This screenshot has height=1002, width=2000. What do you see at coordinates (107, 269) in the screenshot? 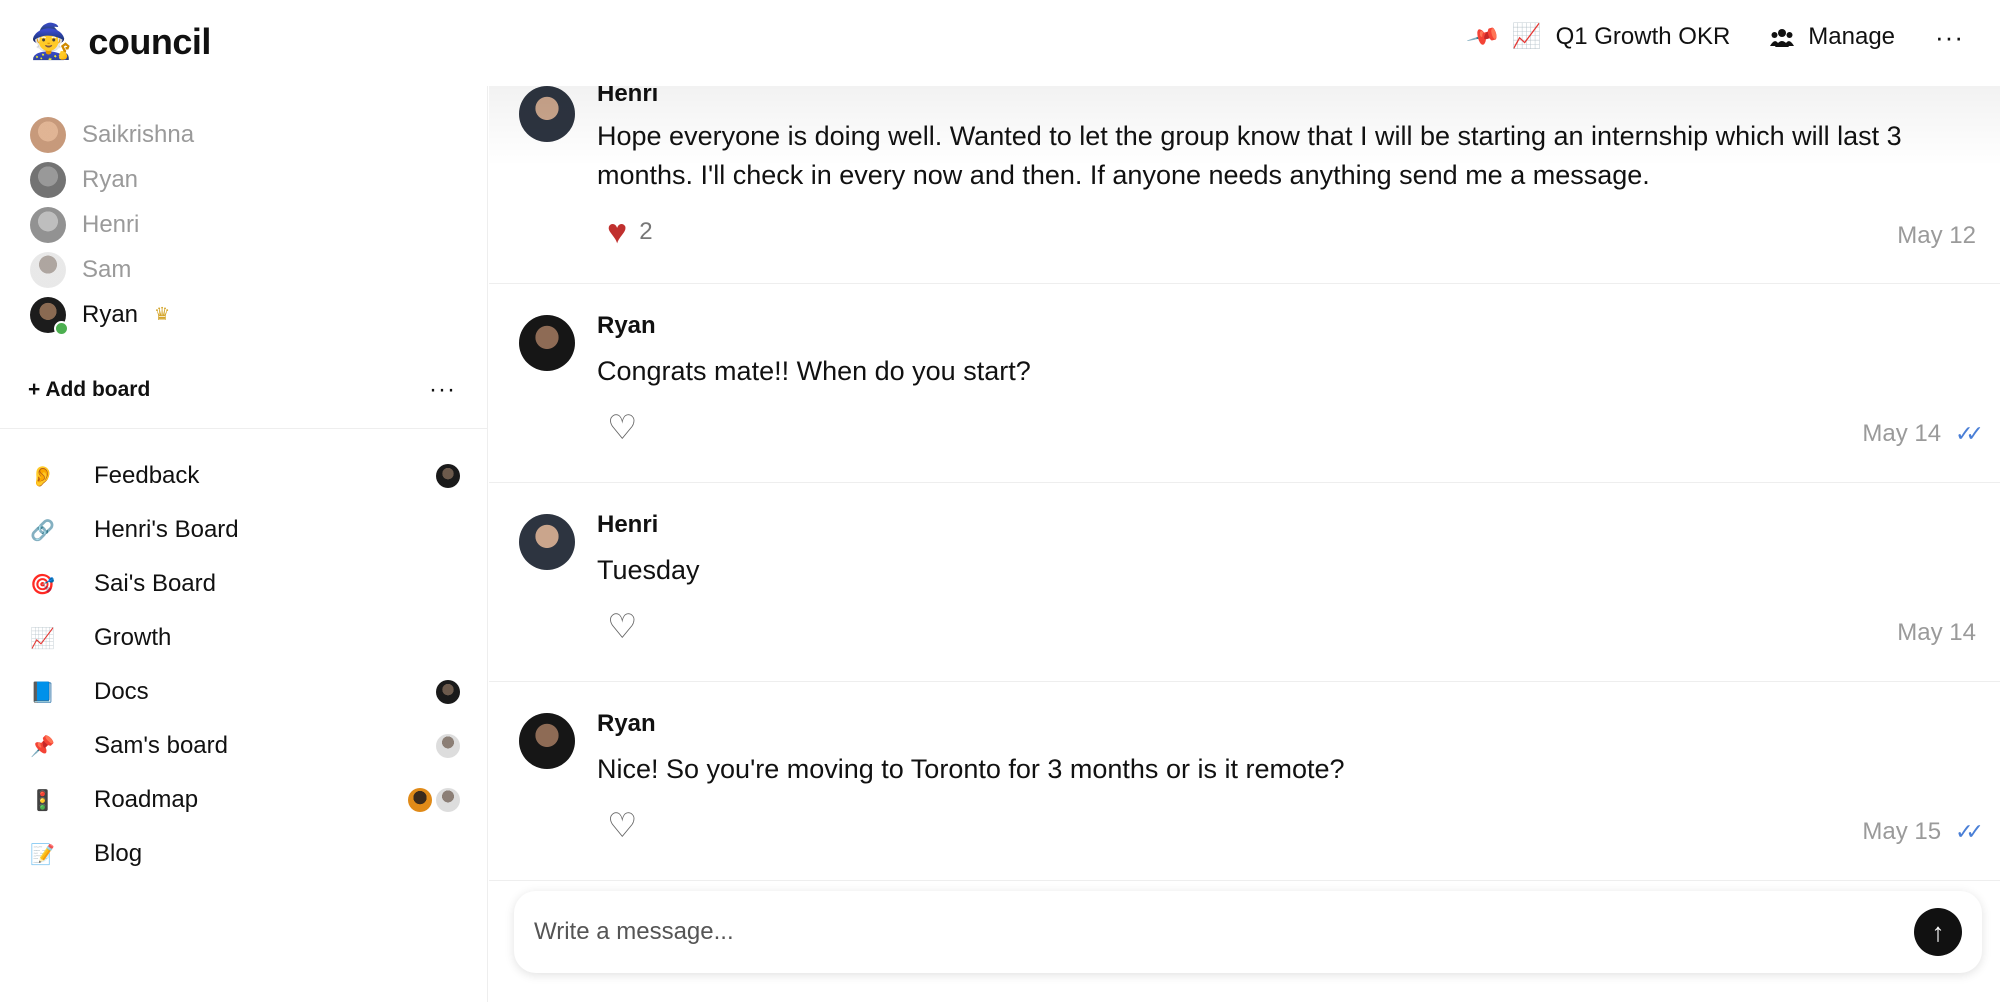
I see `member-name: Sam` at bounding box center [107, 269].